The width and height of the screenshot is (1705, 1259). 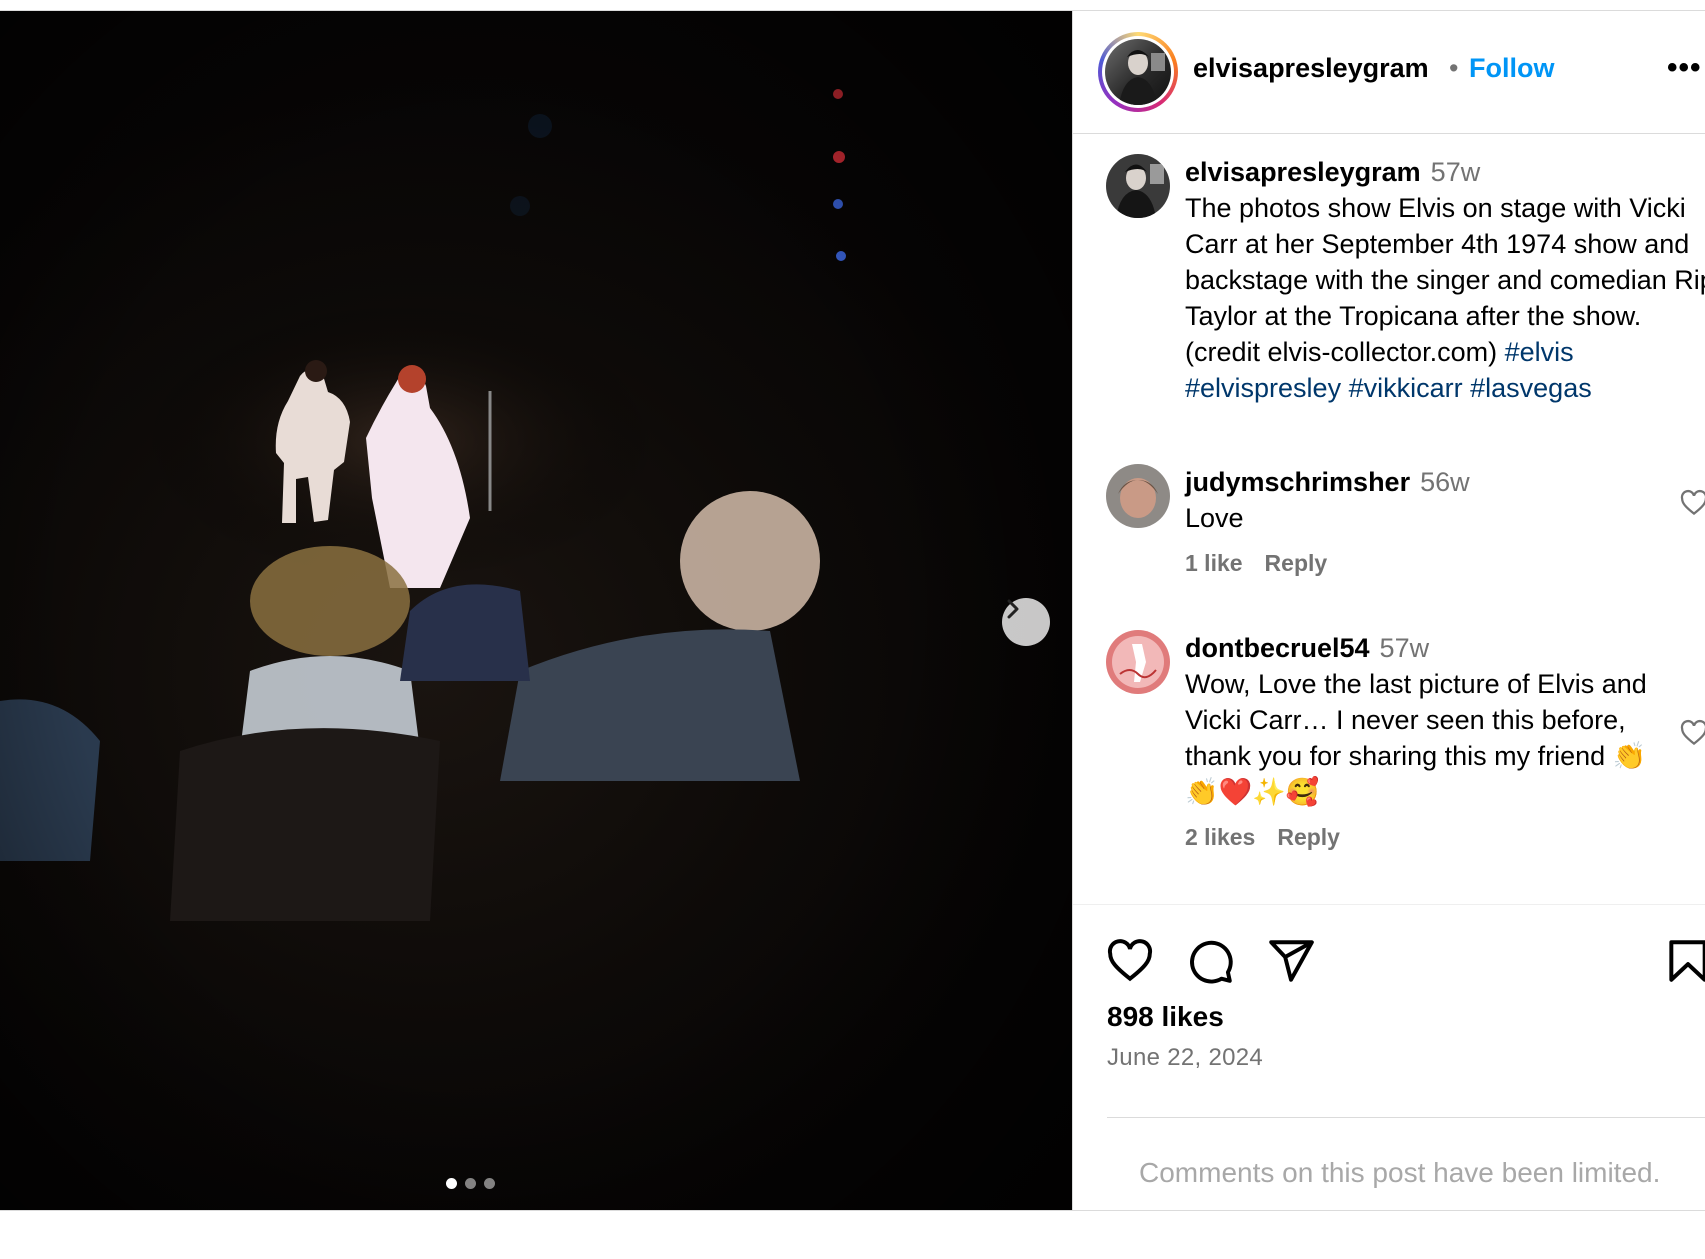 I want to click on caption-username: elvisapresleygram, so click(x=1303, y=172).